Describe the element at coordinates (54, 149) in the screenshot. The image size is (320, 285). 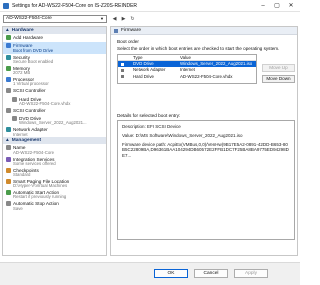
I see `nav-item: Name AD-WS22-F504-Core` at that location.